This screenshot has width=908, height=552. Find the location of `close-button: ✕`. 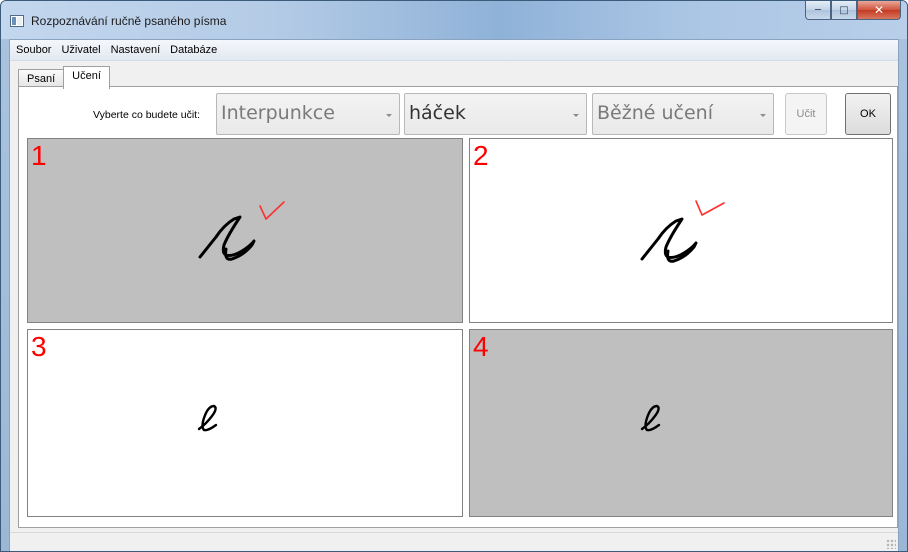

close-button: ✕ is located at coordinates (879, 10).